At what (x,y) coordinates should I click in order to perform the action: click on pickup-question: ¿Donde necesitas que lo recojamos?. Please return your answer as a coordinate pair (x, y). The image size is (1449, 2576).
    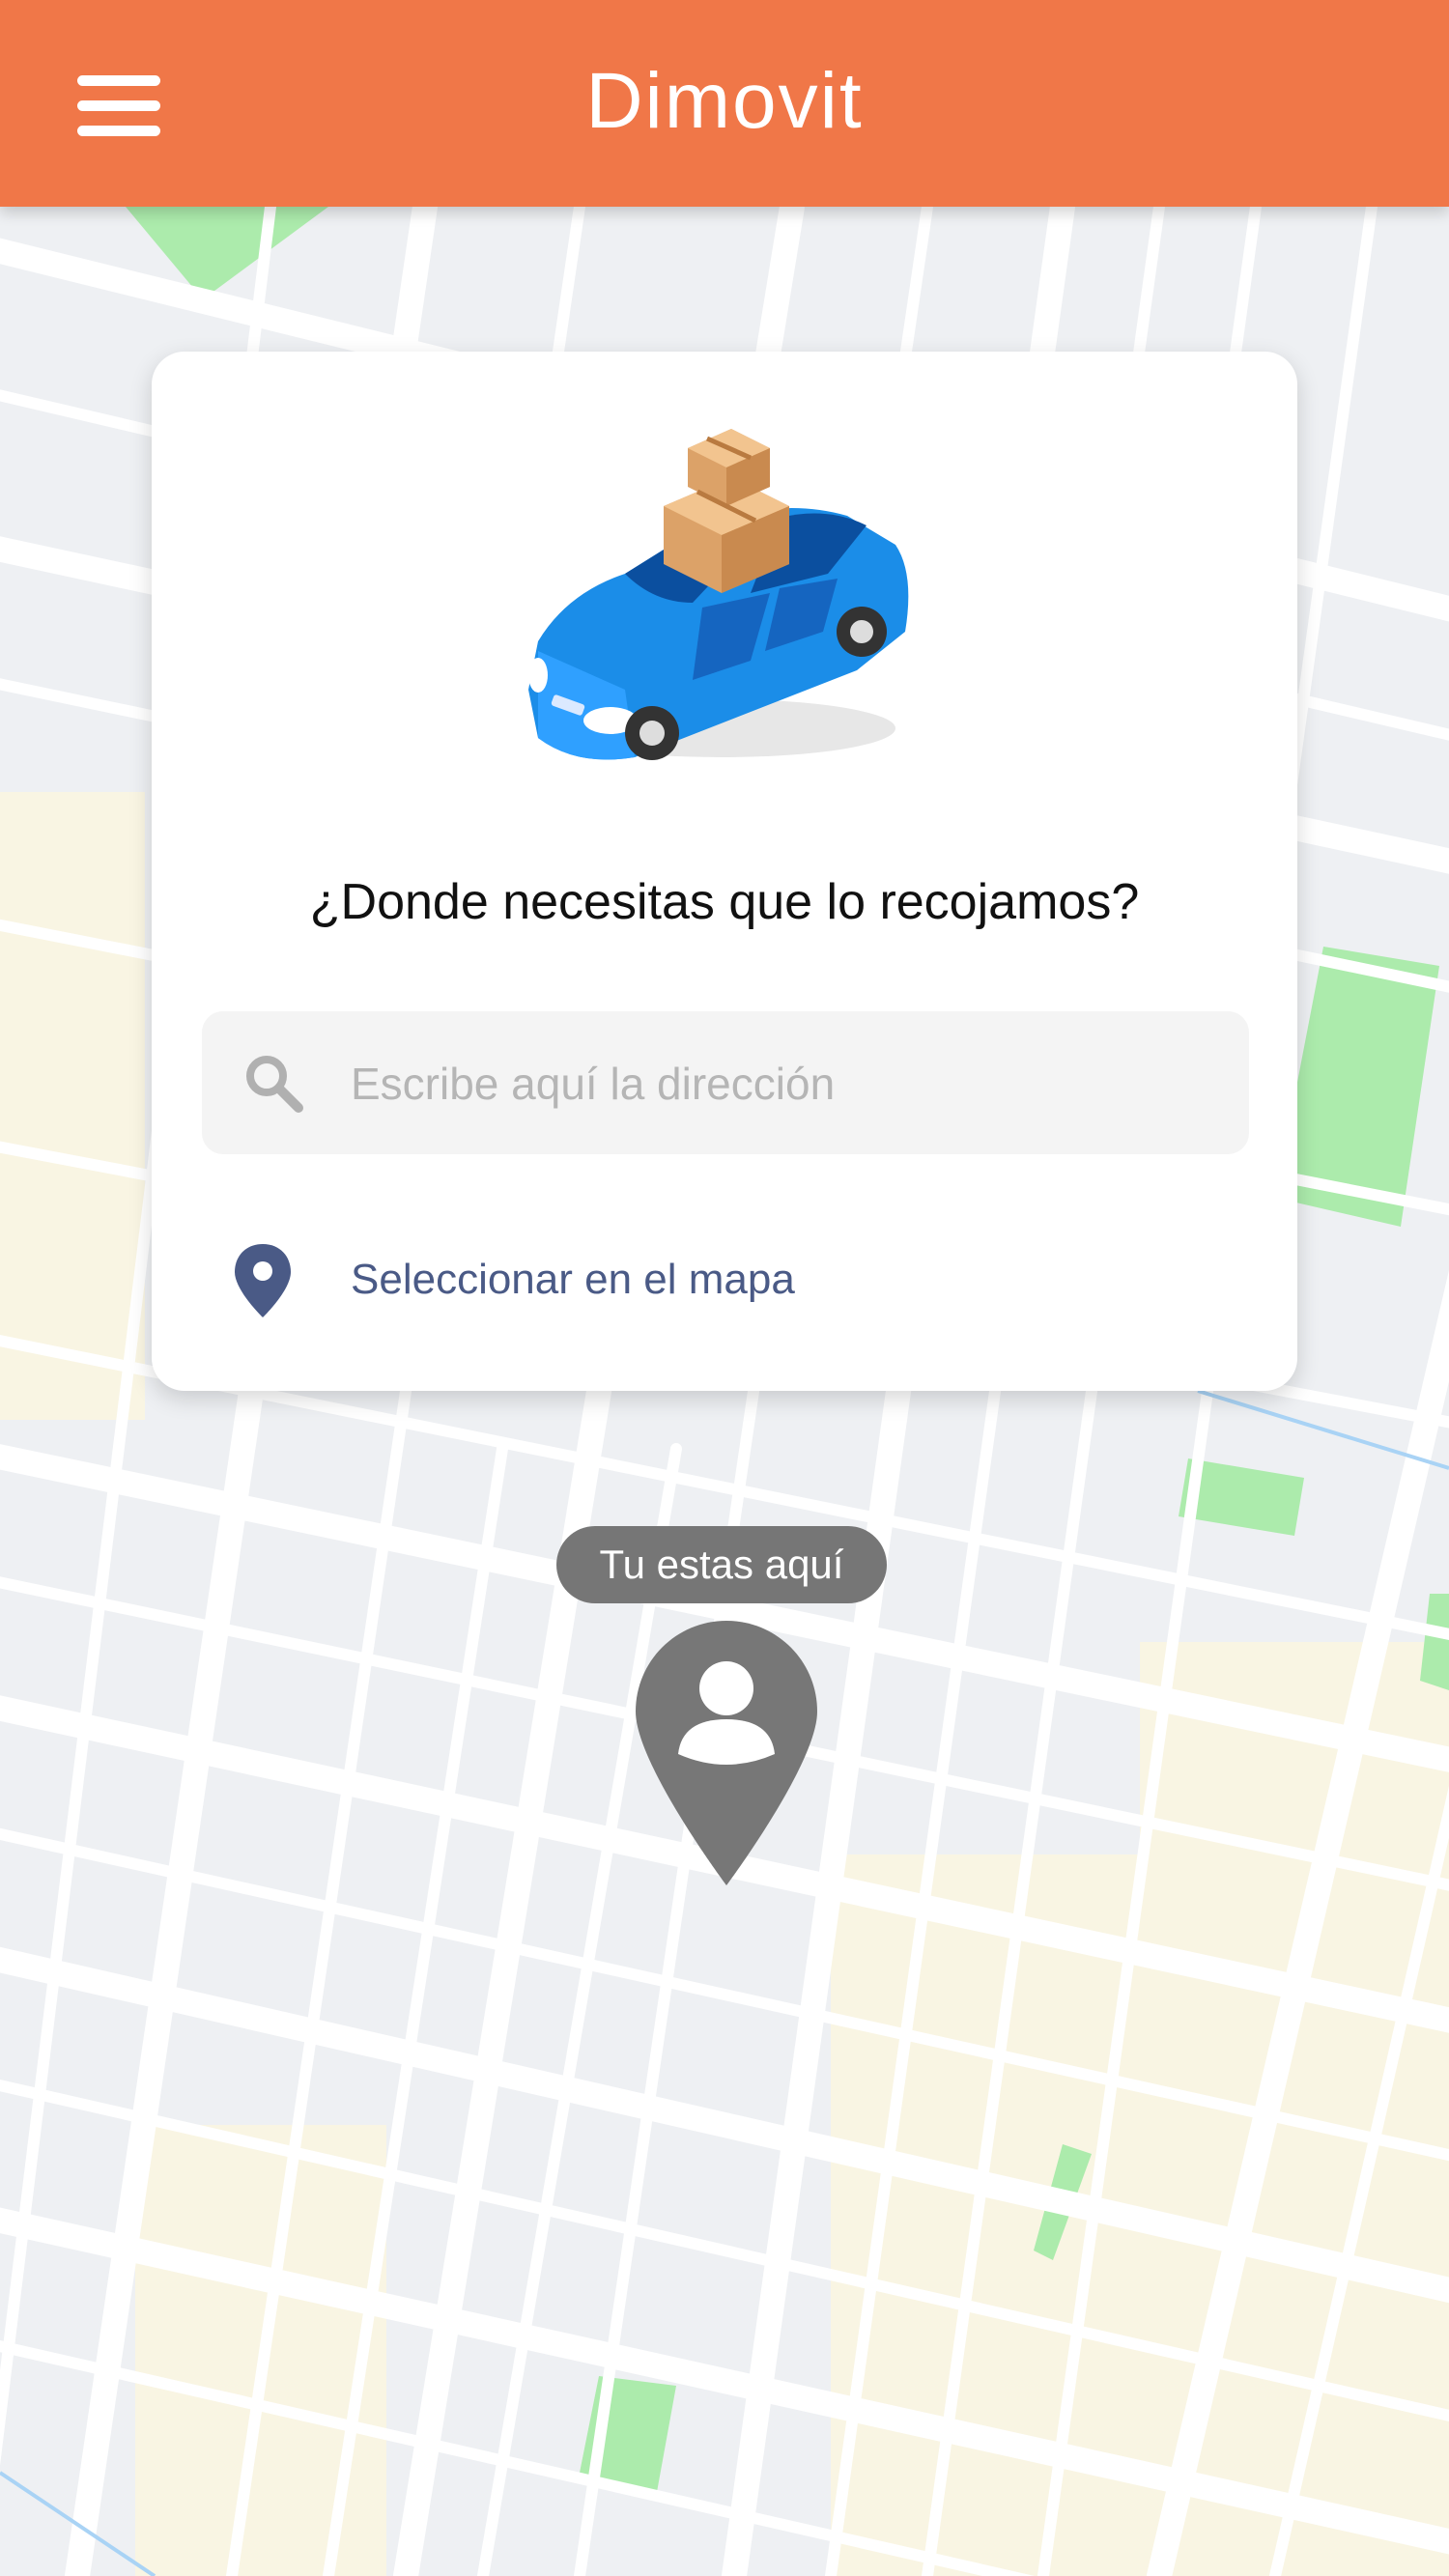
    Looking at the image, I should click on (724, 902).